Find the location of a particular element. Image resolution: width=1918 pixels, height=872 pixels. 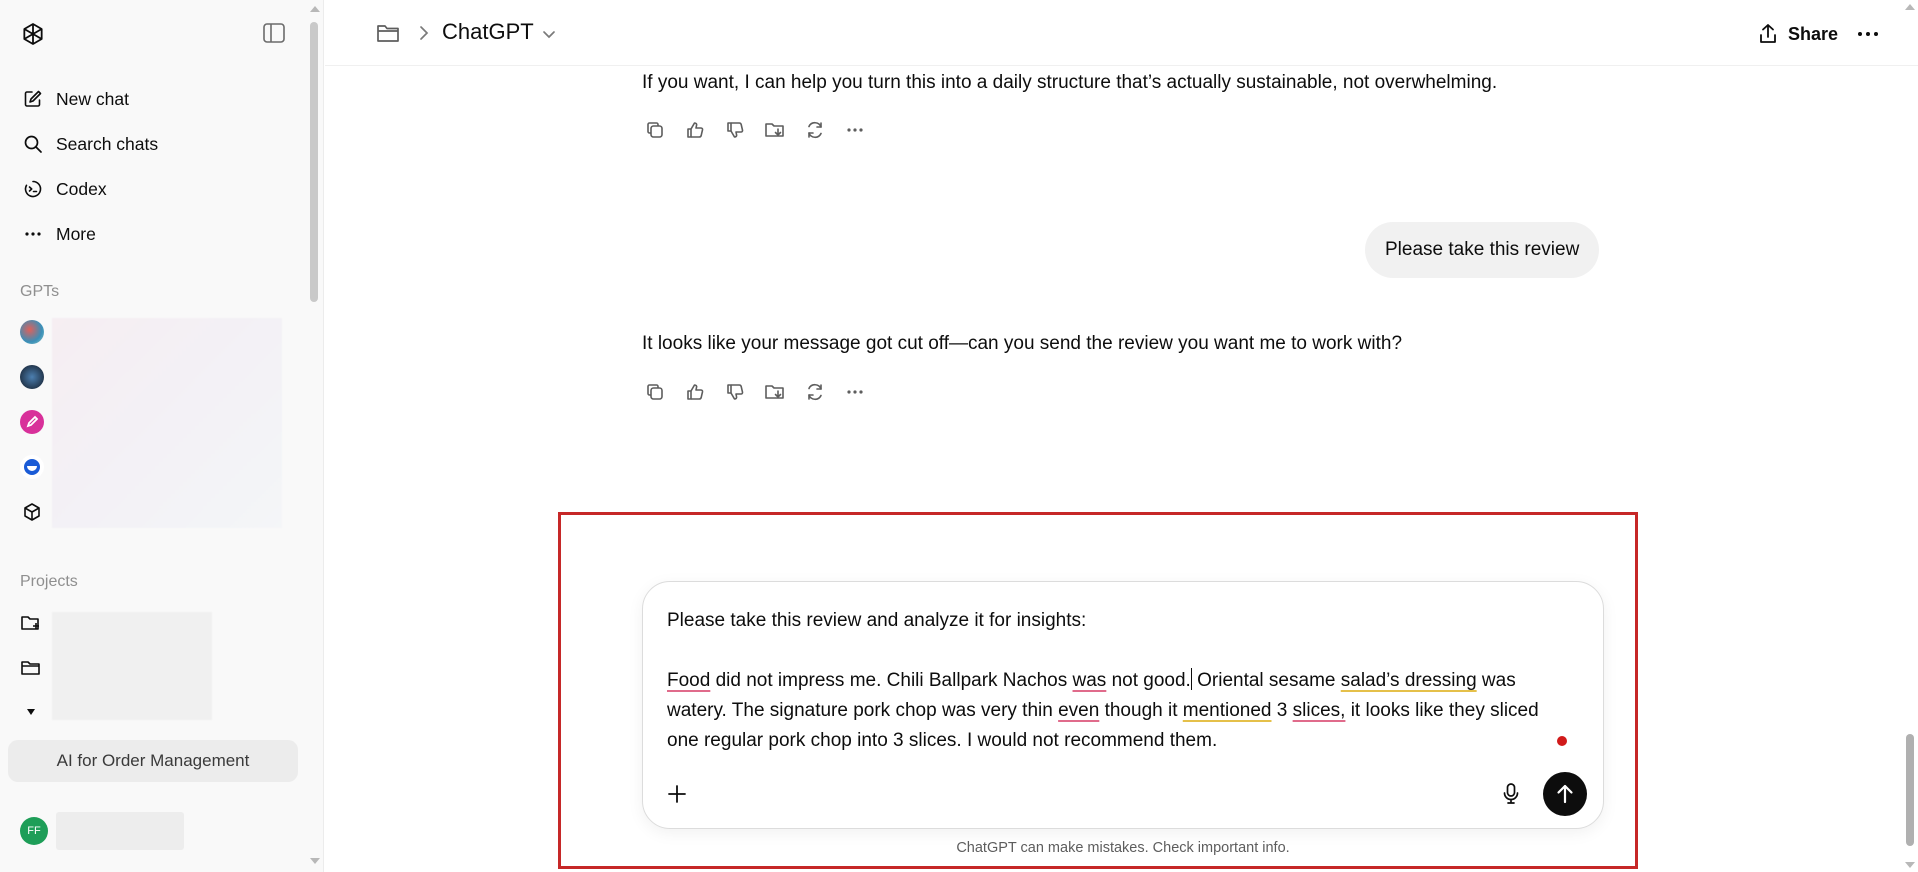

review-text-segment: 3 is located at coordinates (1282, 710).